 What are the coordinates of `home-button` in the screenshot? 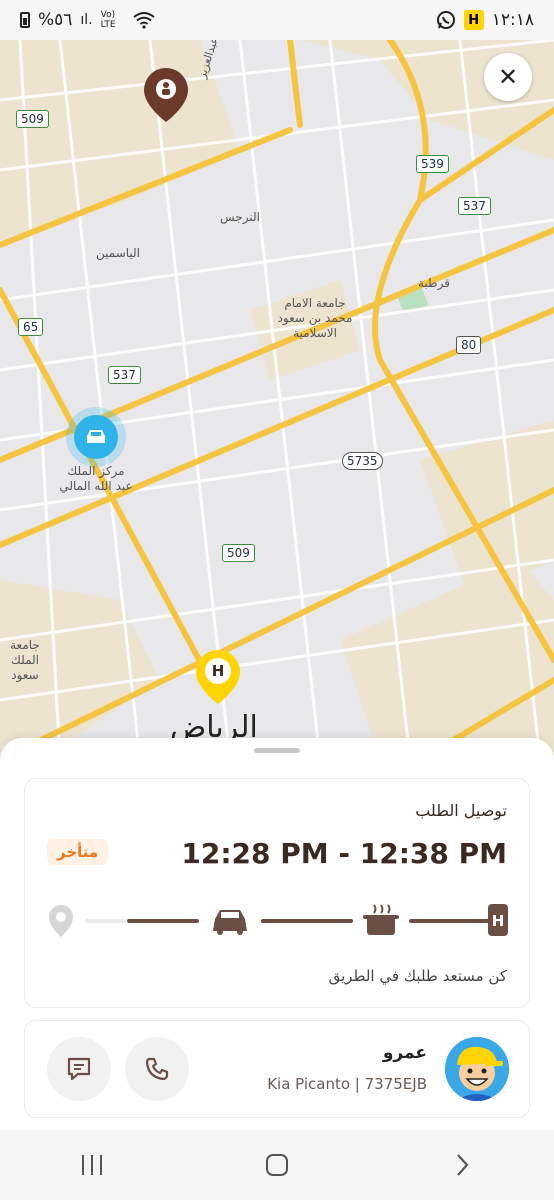 It's located at (277, 1165).